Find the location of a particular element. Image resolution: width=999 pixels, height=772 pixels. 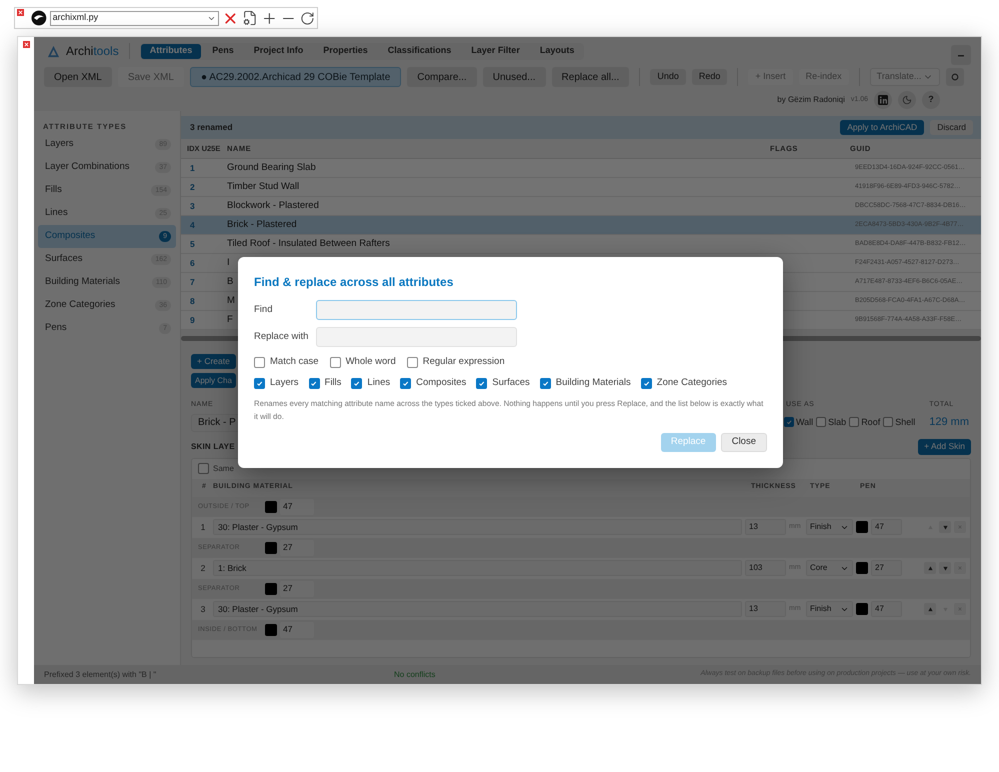

circle-icon is located at coordinates (954, 77).